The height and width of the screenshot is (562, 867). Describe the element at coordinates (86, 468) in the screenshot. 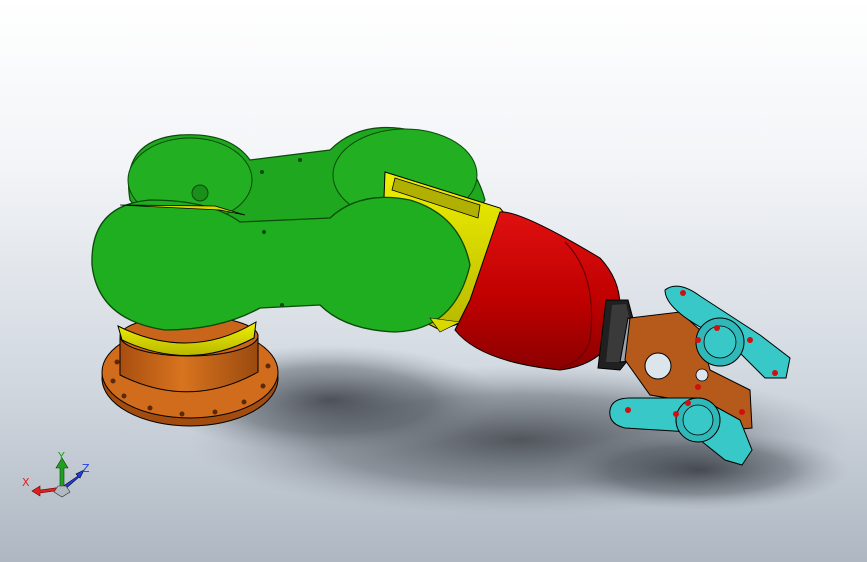

I see `z-axis-label: Z` at that location.